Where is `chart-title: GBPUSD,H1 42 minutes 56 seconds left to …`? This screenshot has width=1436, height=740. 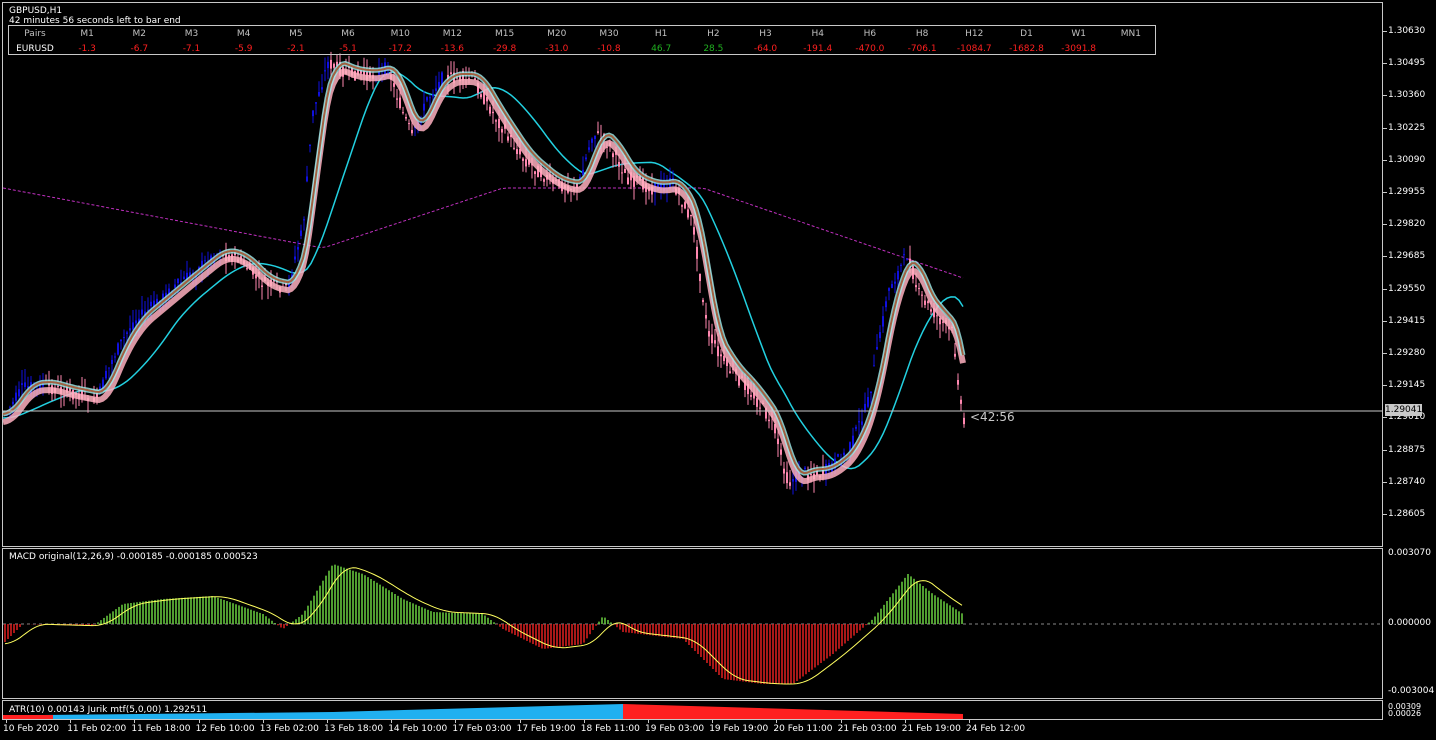
chart-title: GBPUSD,H1 42 minutes 56 seconds left to … is located at coordinates (95, 16).